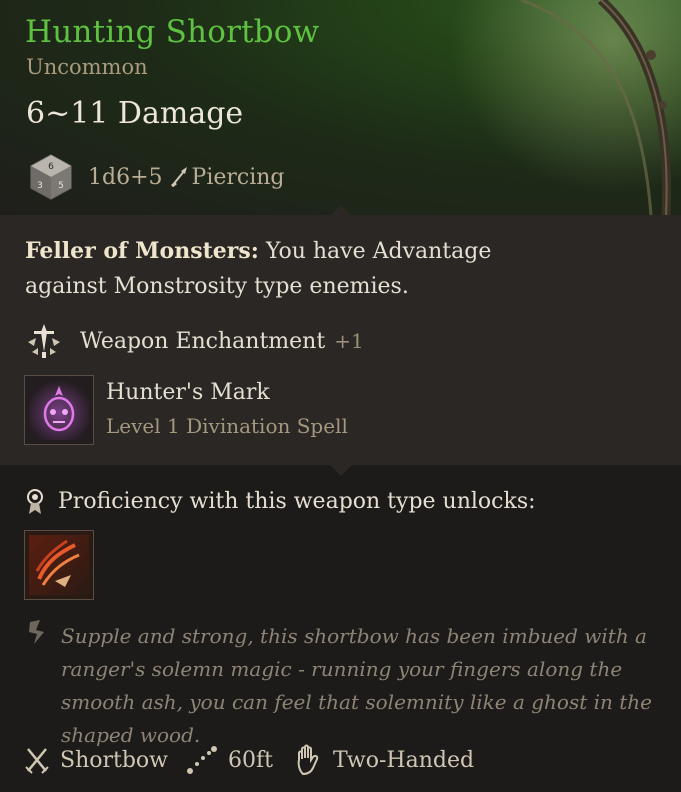 This screenshot has width=681, height=792. What do you see at coordinates (308, 760) in the screenshot?
I see `hand-icon` at bounding box center [308, 760].